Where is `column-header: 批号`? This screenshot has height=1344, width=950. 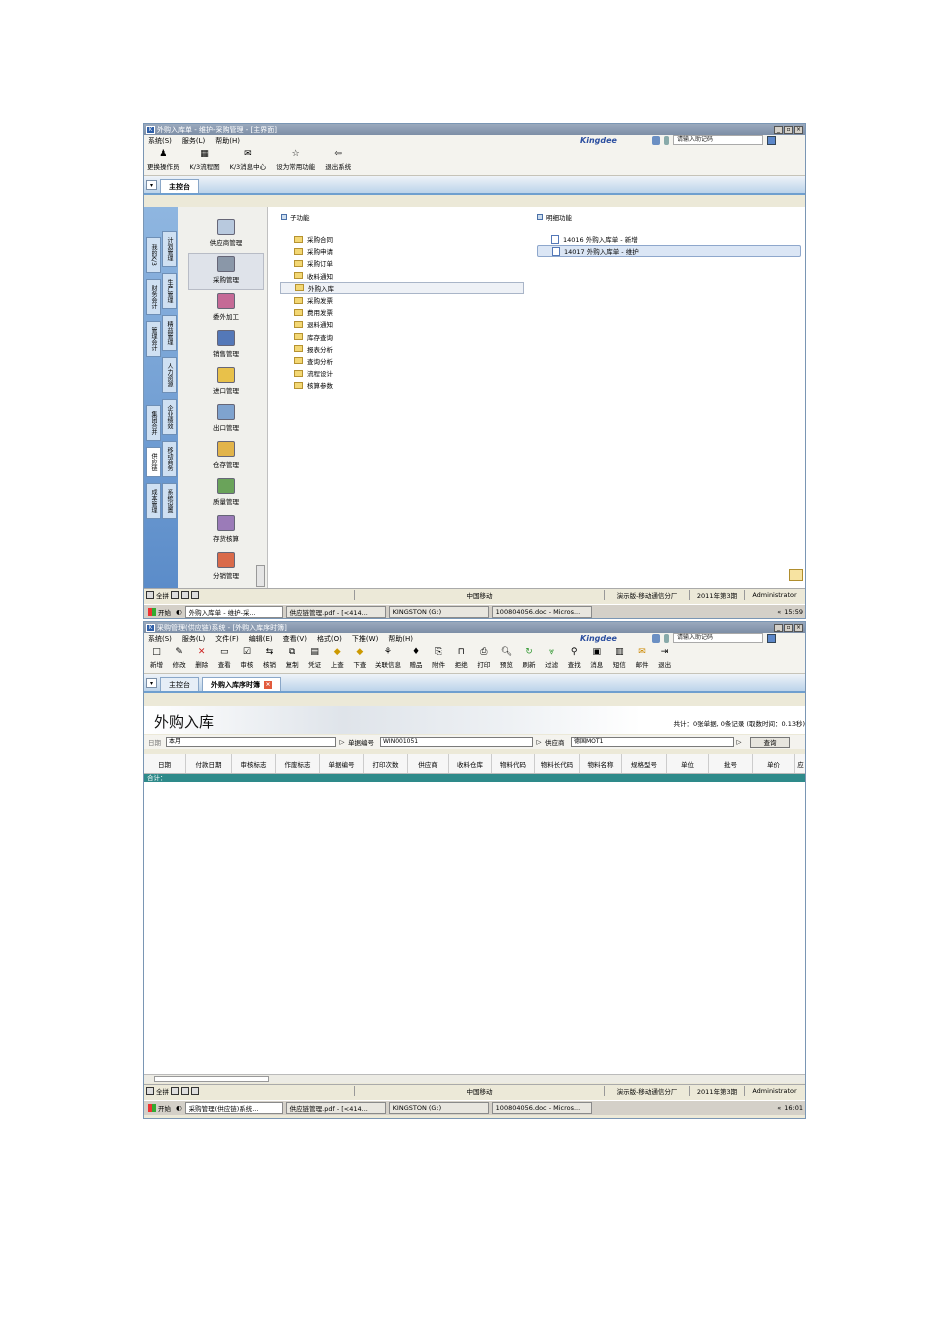
column-header: 批号 is located at coordinates (731, 763).